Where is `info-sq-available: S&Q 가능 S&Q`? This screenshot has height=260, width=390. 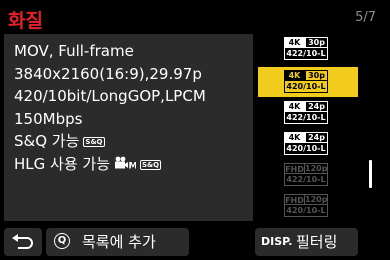 info-sq-available: S&Q 가능 S&Q is located at coordinates (133, 141).